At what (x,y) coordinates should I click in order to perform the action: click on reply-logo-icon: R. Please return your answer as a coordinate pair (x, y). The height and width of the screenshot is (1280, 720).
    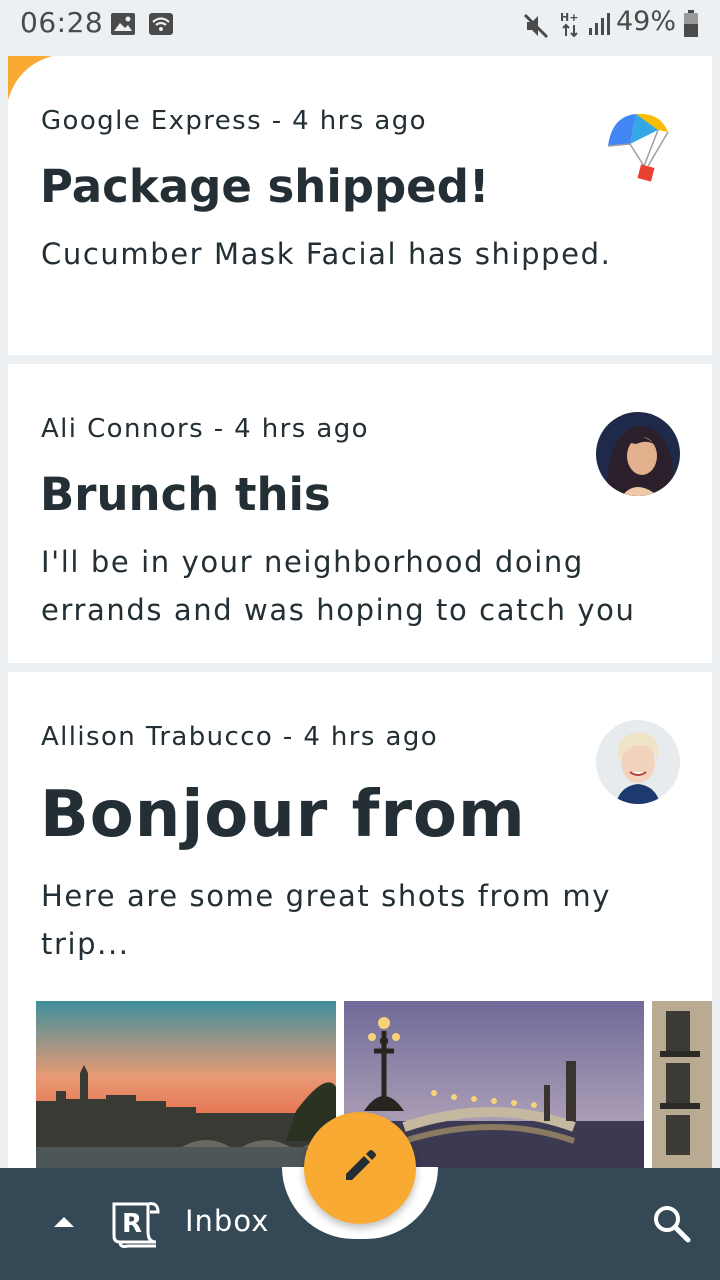
    Looking at the image, I should click on (136, 1226).